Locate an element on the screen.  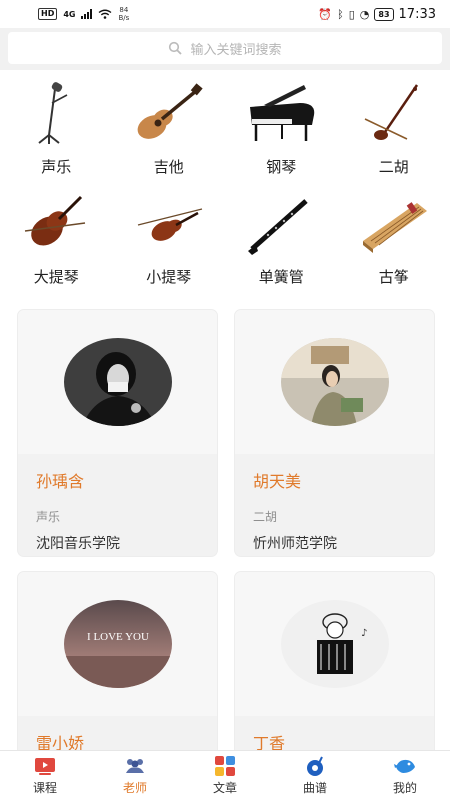
signal-icon is located at coordinates (87, 14).